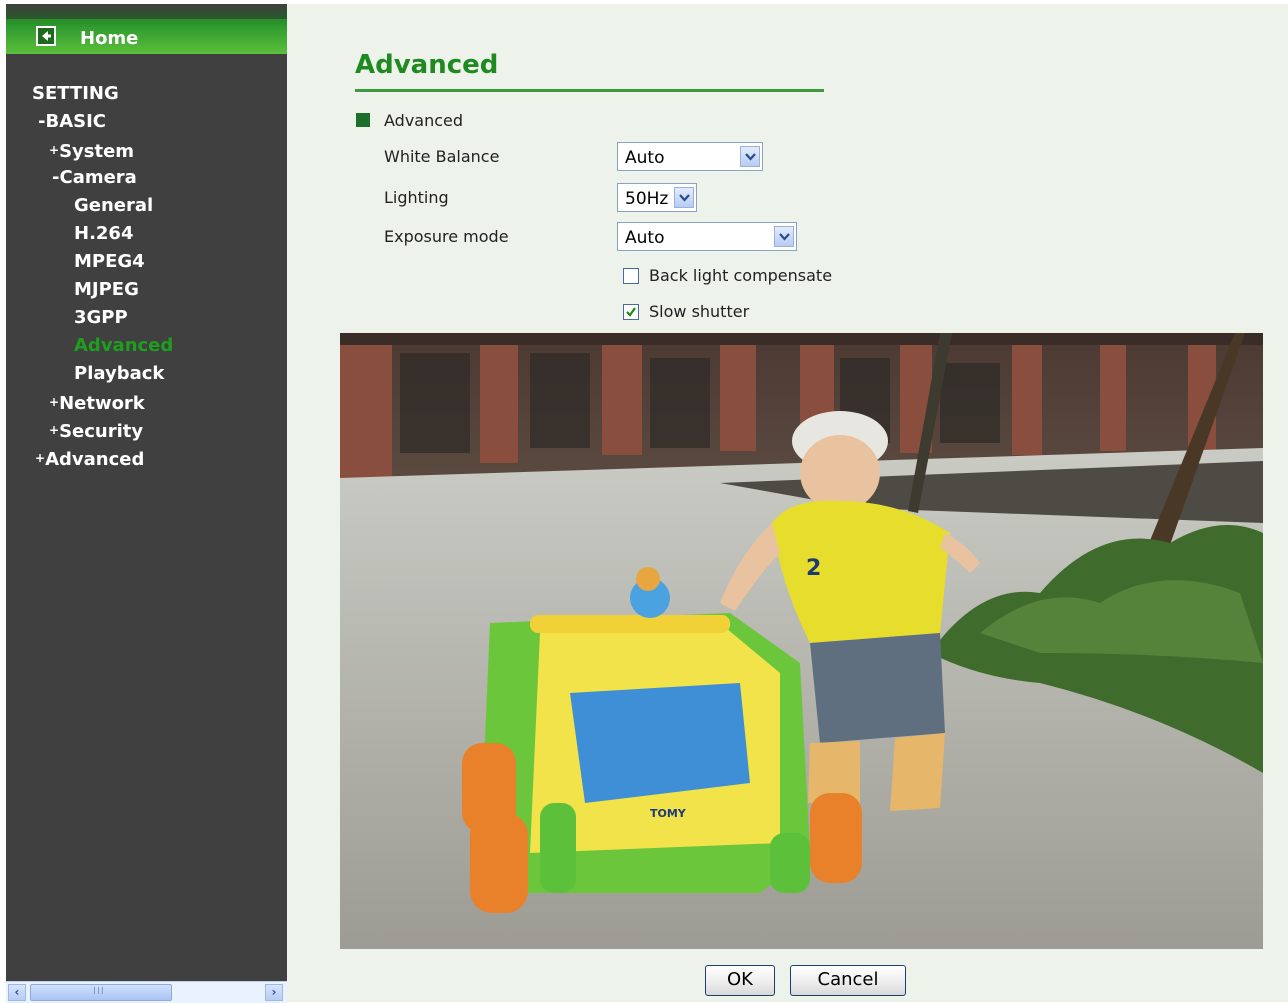  What do you see at coordinates (109, 38) in the screenshot?
I see `home-label: Home` at bounding box center [109, 38].